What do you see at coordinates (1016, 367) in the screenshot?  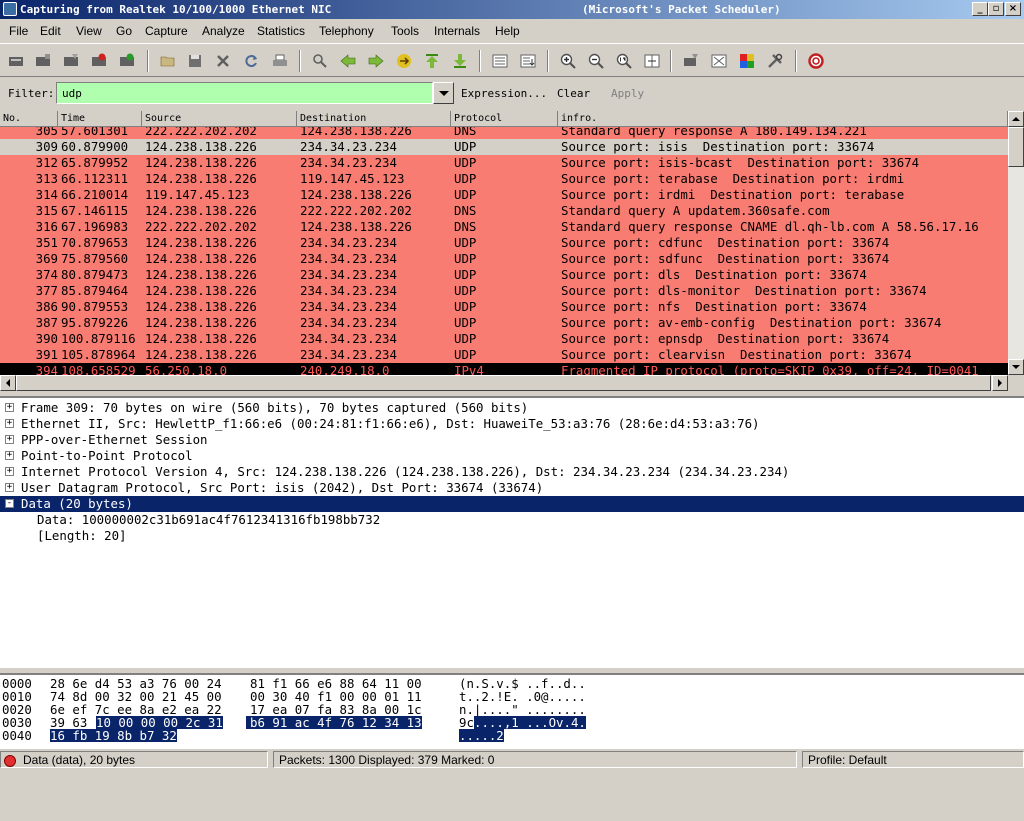 I see `scroll-down-button` at bounding box center [1016, 367].